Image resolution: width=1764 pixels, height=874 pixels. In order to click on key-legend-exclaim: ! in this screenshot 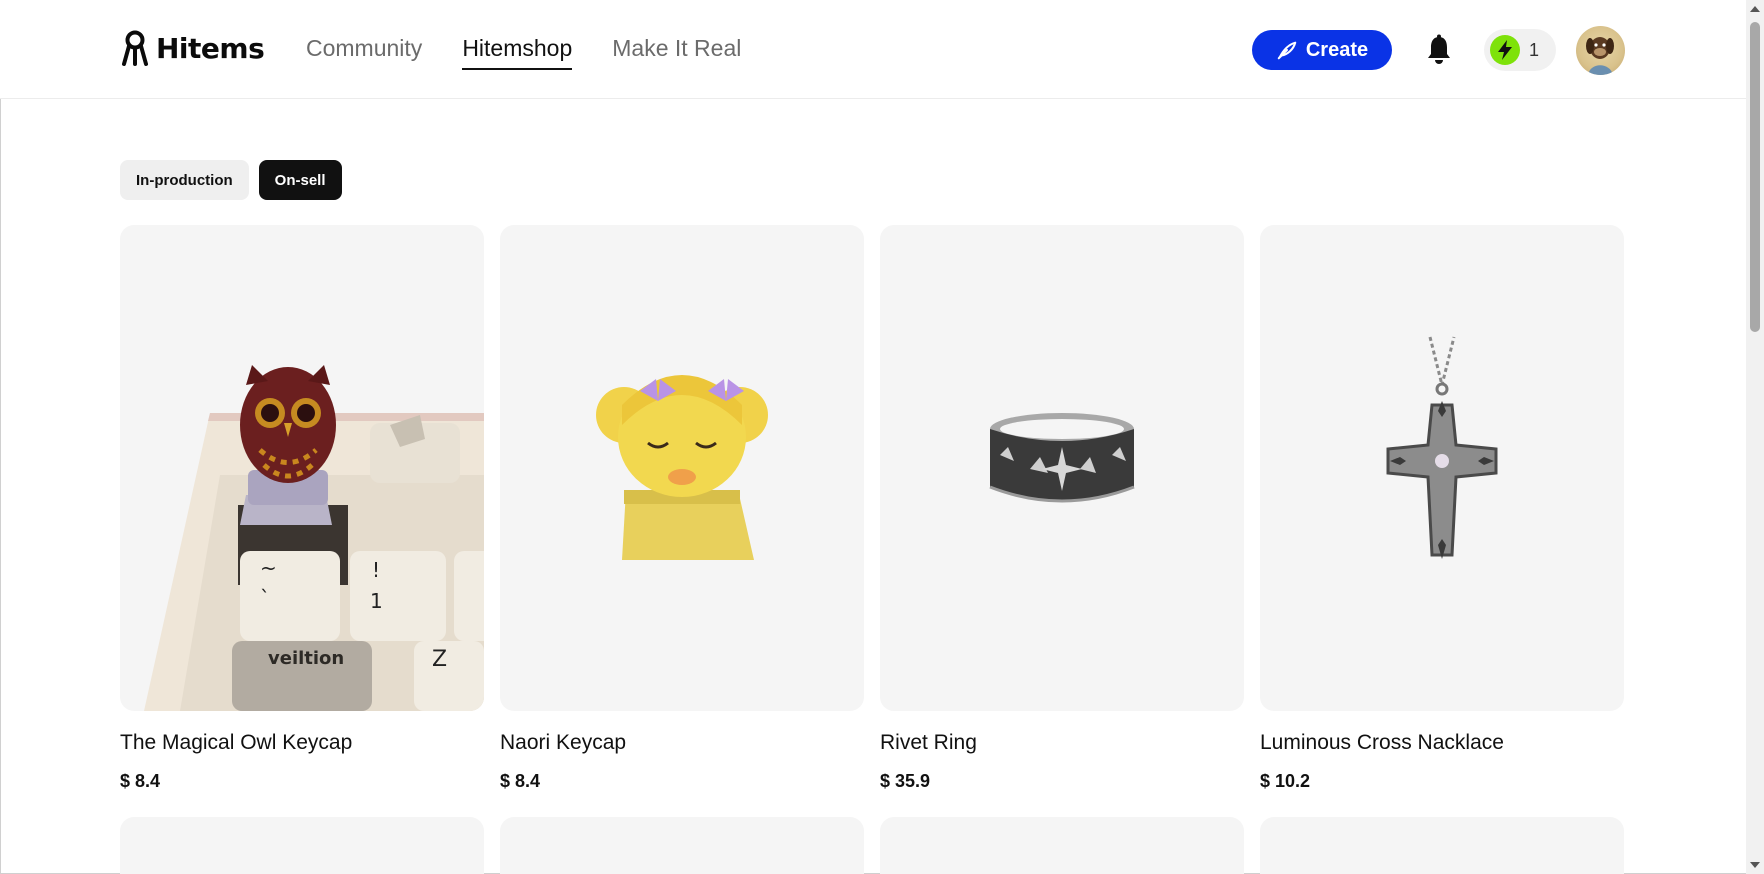, I will do `click(376, 570)`.